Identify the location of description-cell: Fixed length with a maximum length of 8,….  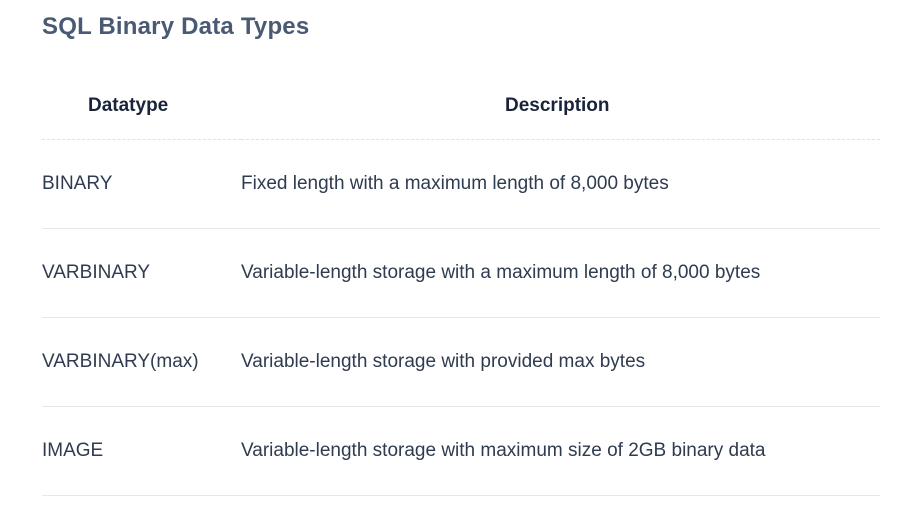
(560, 184).